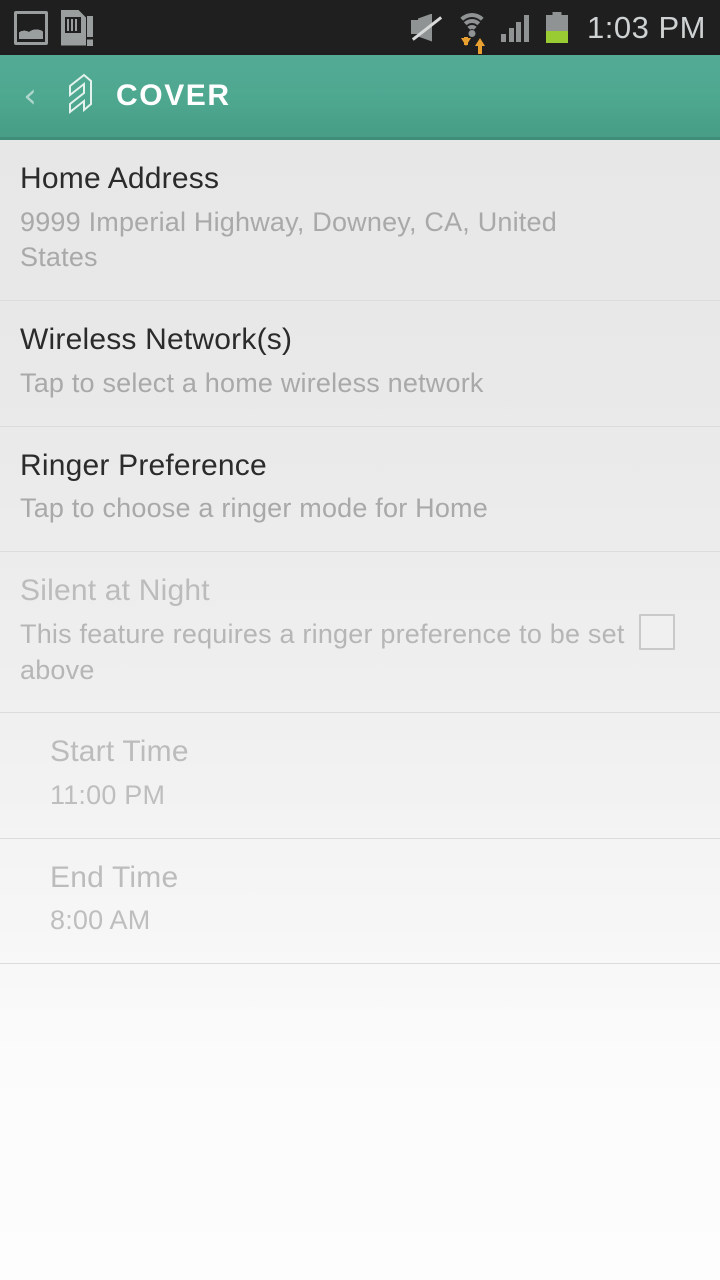 Image resolution: width=720 pixels, height=1280 pixels. I want to click on list-item-subtitle: Tap to choose a ringer mode for Home, so click(254, 508).